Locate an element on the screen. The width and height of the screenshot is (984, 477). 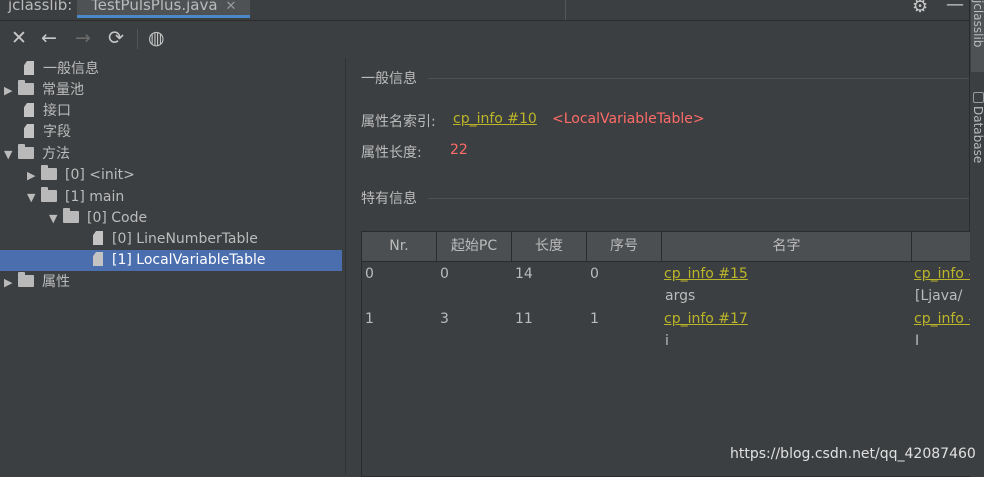
column-header-length: 长度 is located at coordinates (549, 246).